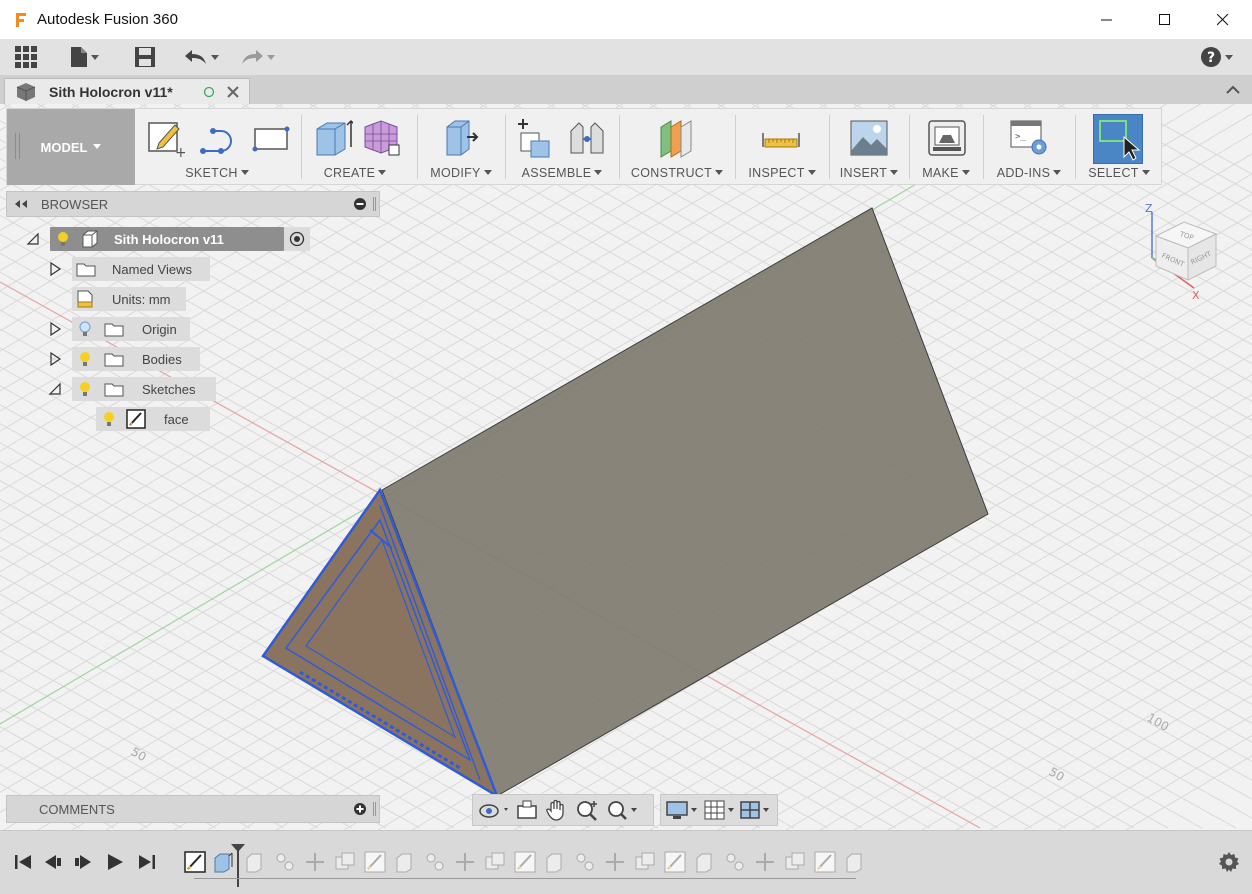  I want to click on minimize-button, so click(1107, 19).